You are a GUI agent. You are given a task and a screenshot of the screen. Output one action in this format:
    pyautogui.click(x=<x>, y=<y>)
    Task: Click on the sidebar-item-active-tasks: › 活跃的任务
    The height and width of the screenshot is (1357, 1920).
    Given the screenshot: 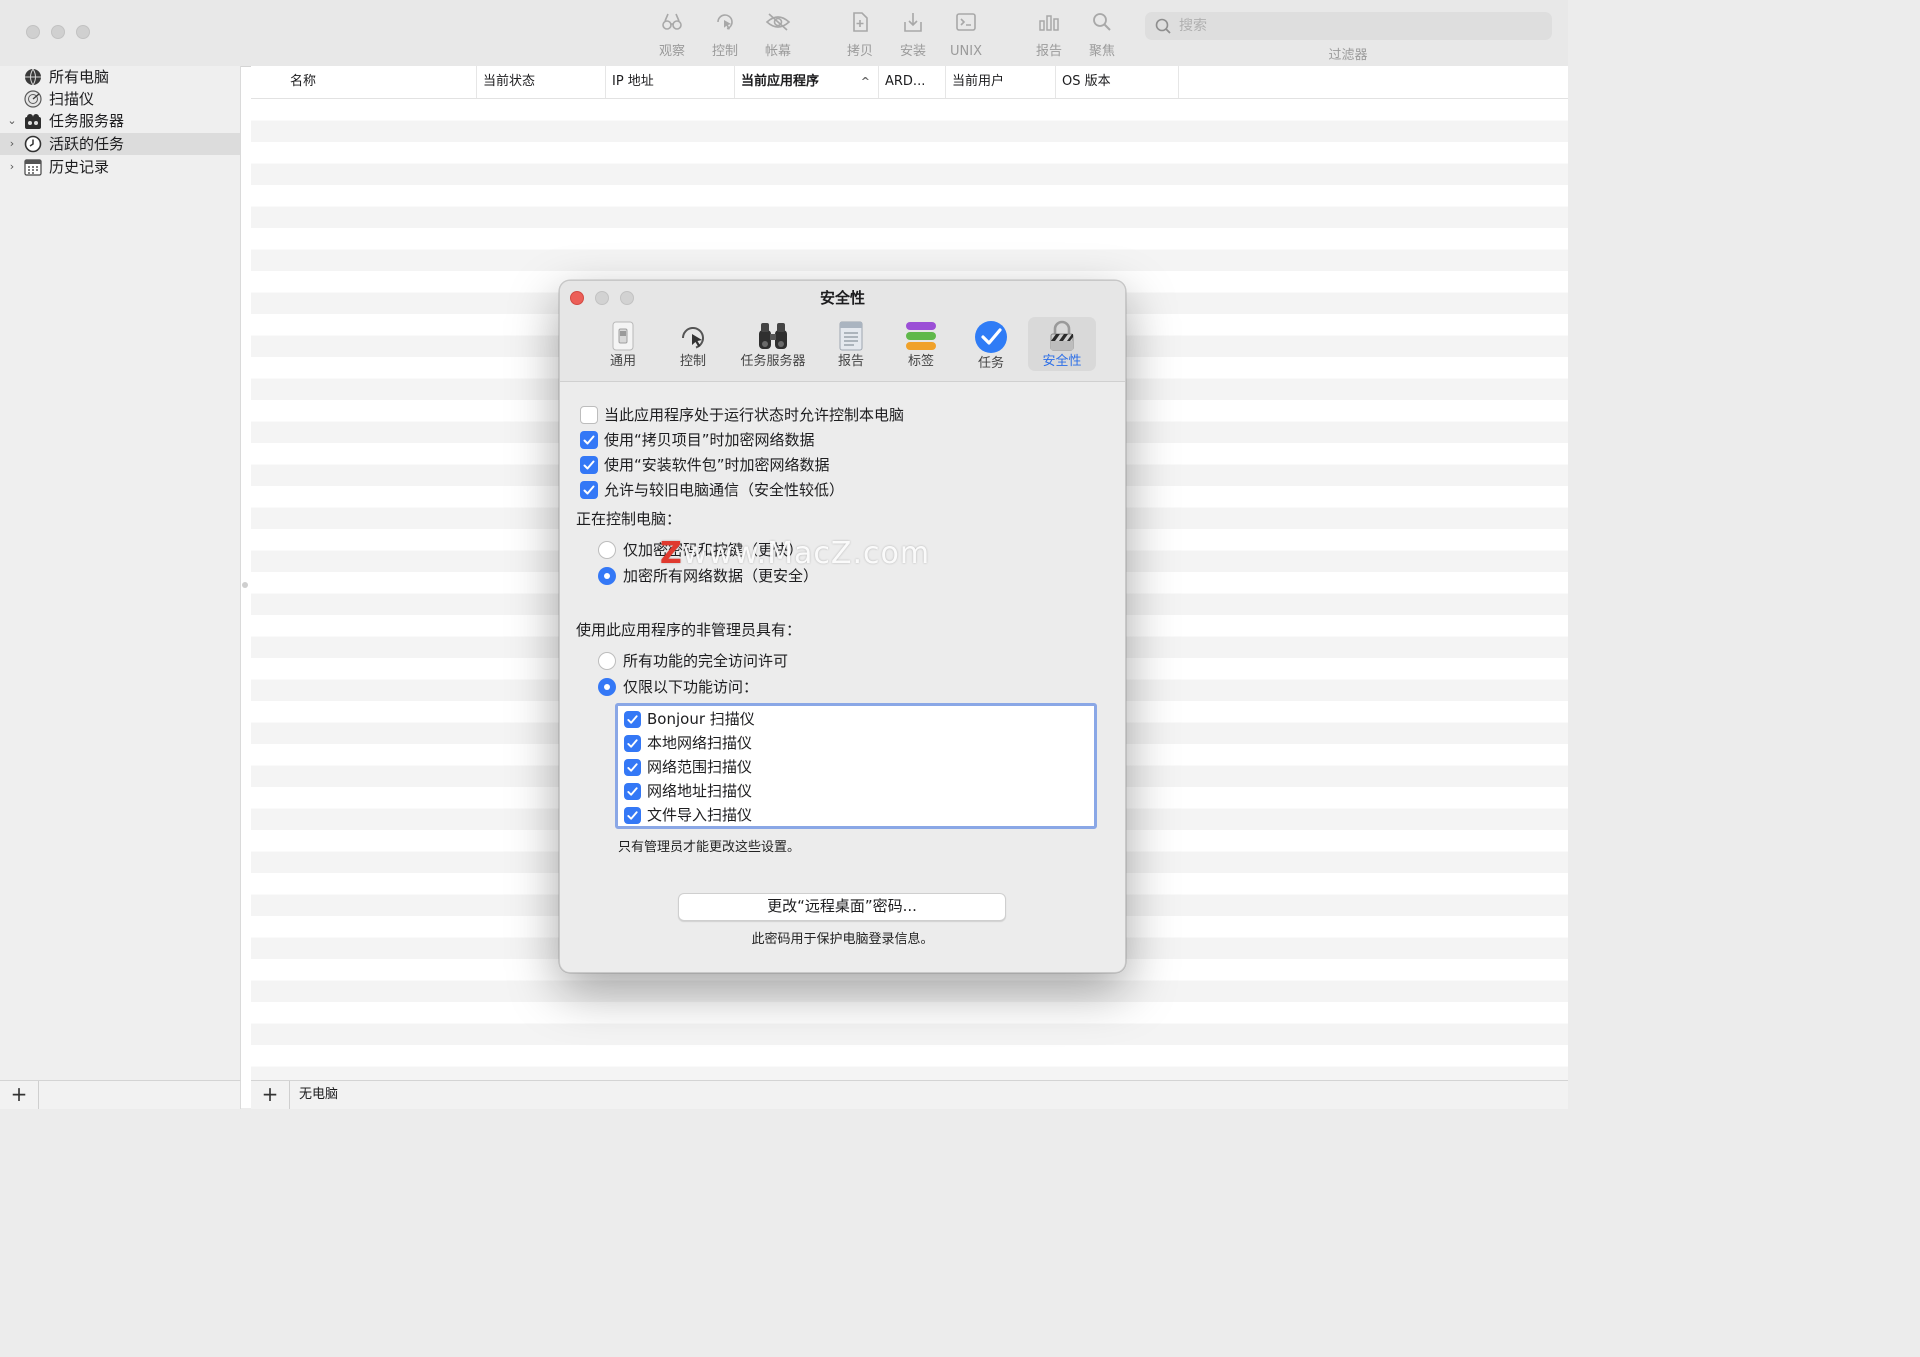 What is the action you would take?
    pyautogui.click(x=120, y=144)
    